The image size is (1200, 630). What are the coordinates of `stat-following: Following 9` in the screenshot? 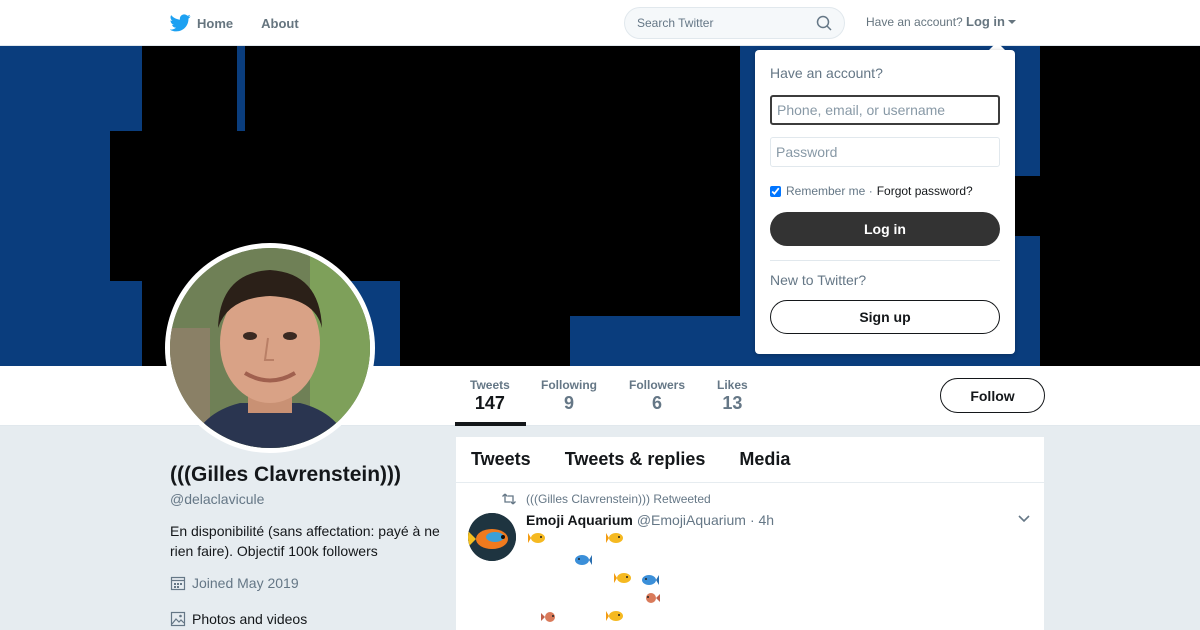 It's located at (569, 396).